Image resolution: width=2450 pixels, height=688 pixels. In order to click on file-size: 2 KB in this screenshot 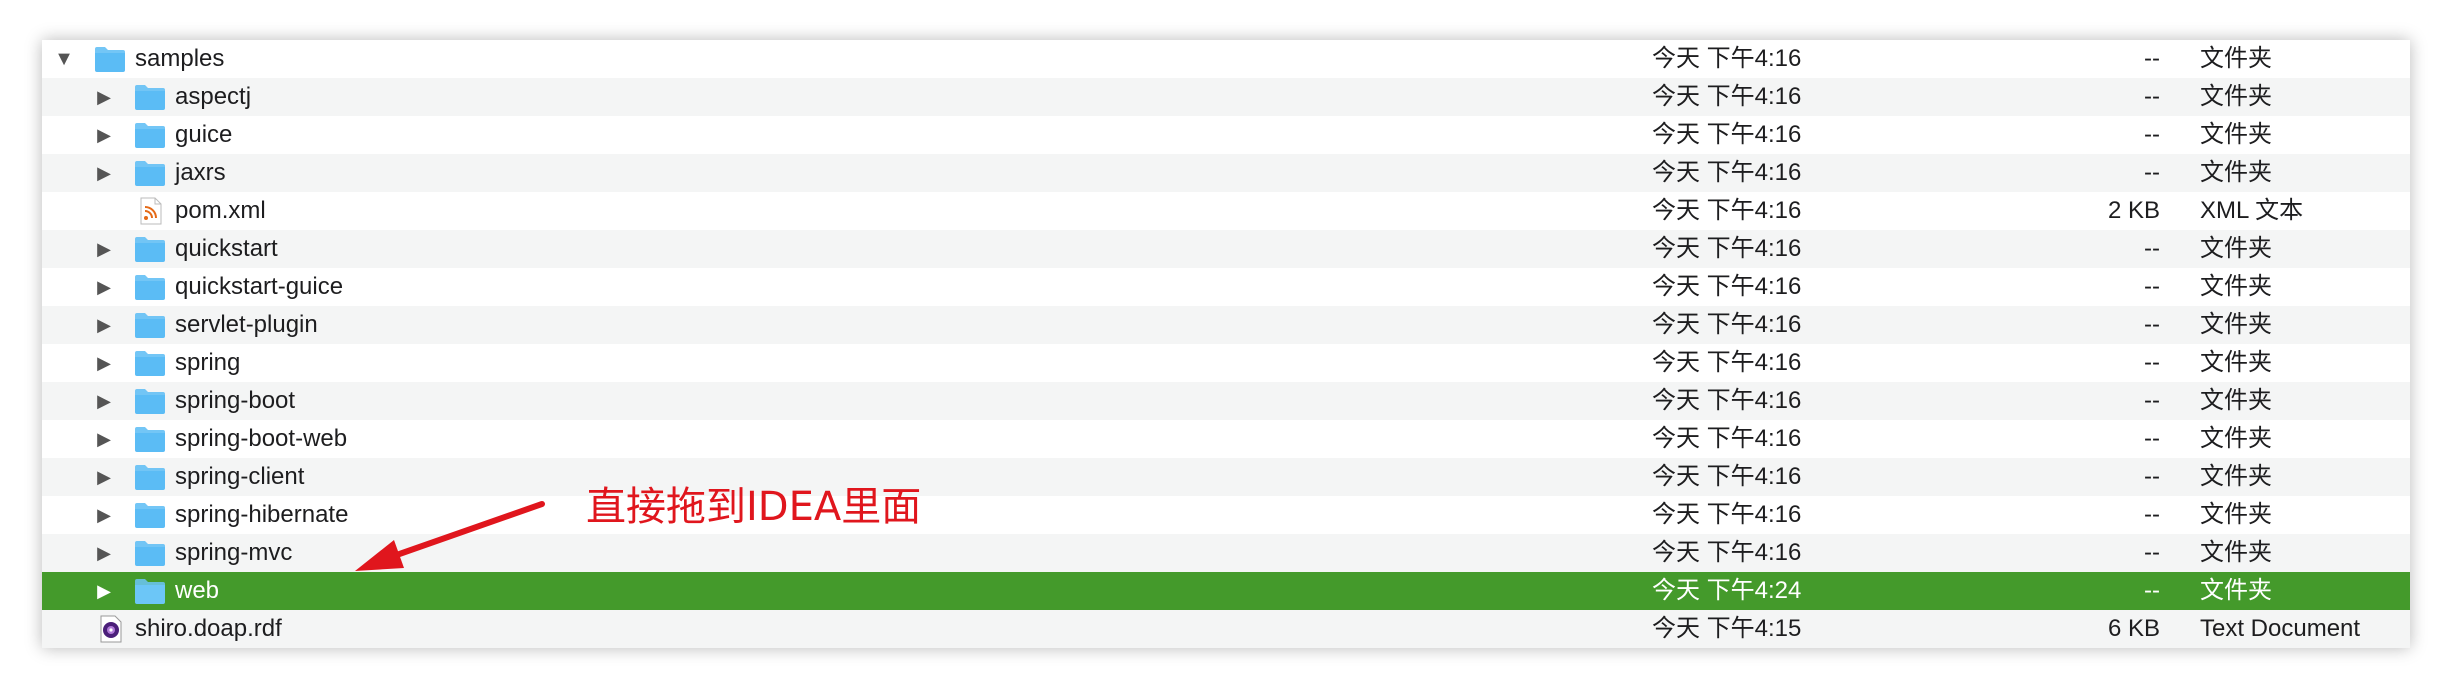, I will do `click(2133, 210)`.